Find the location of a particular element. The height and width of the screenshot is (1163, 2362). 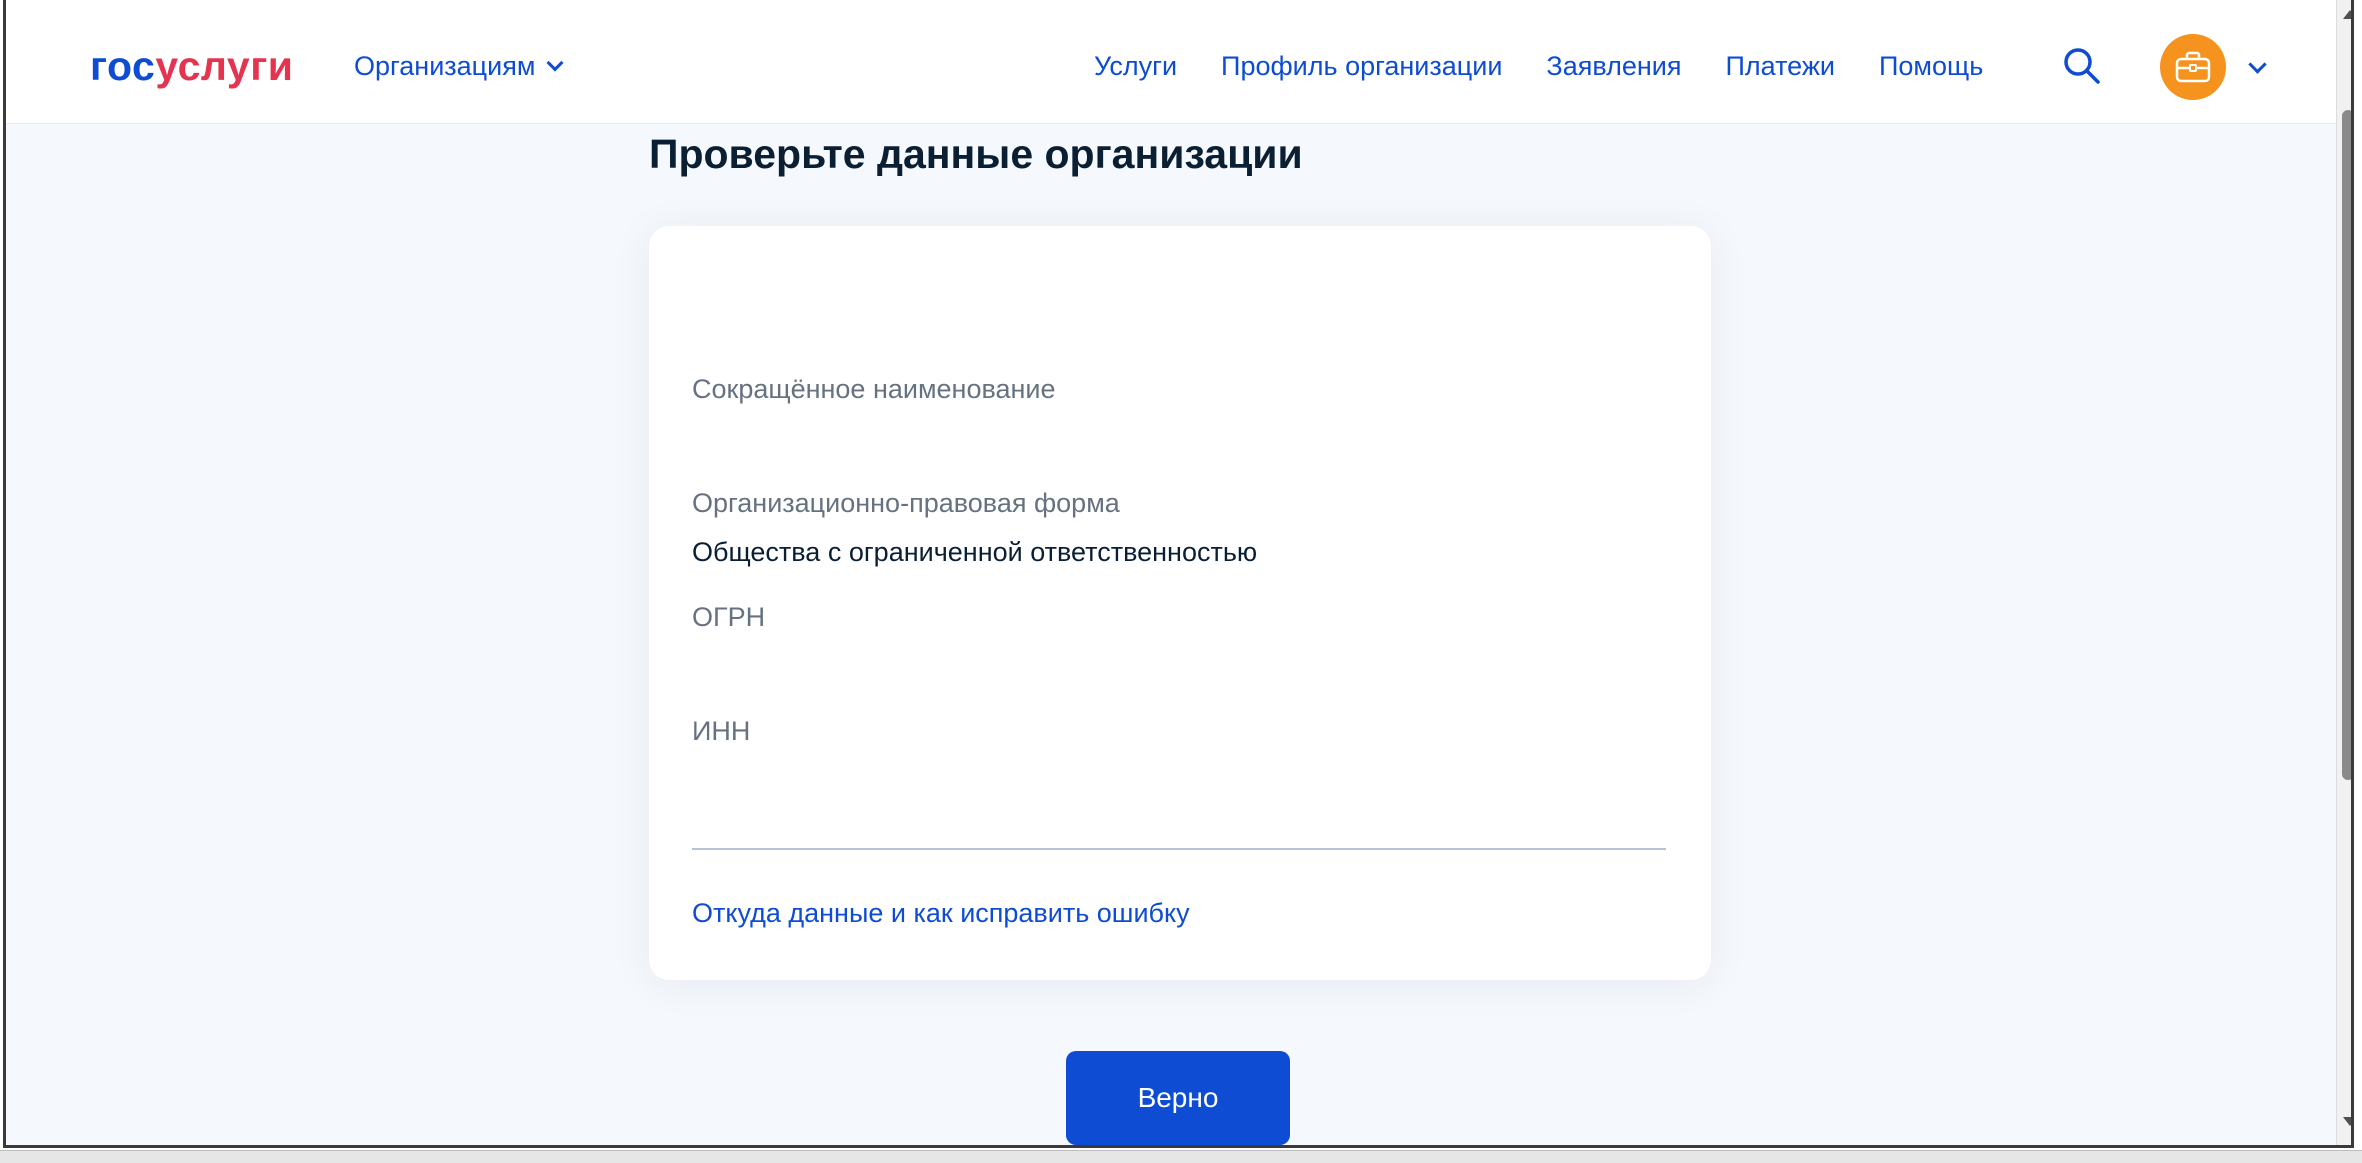

divider is located at coordinates (1179, 849).